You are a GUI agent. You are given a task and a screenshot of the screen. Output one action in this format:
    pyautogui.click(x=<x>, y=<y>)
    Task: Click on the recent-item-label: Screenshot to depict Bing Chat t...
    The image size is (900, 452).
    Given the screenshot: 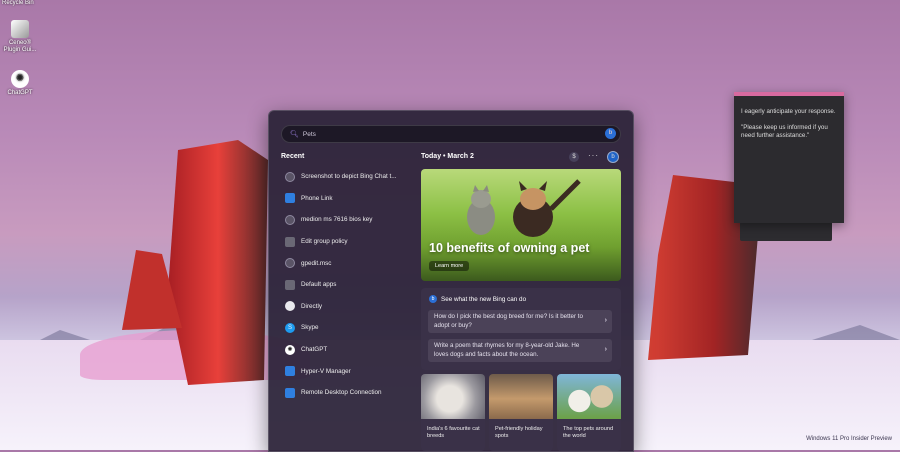 What is the action you would take?
    pyautogui.click(x=349, y=177)
    